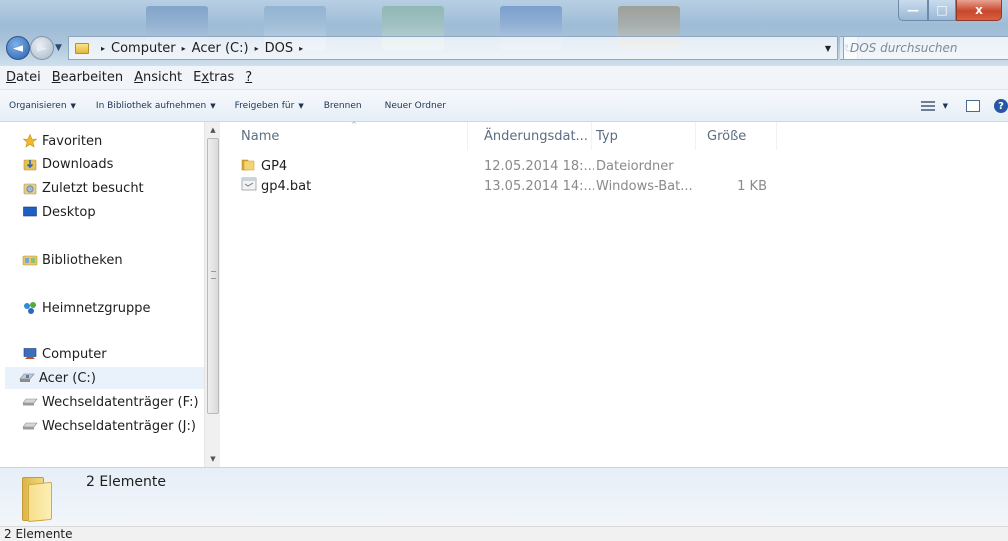 The image size is (1008, 541). What do you see at coordinates (213, 77) in the screenshot?
I see `menu-extras: Extras` at bounding box center [213, 77].